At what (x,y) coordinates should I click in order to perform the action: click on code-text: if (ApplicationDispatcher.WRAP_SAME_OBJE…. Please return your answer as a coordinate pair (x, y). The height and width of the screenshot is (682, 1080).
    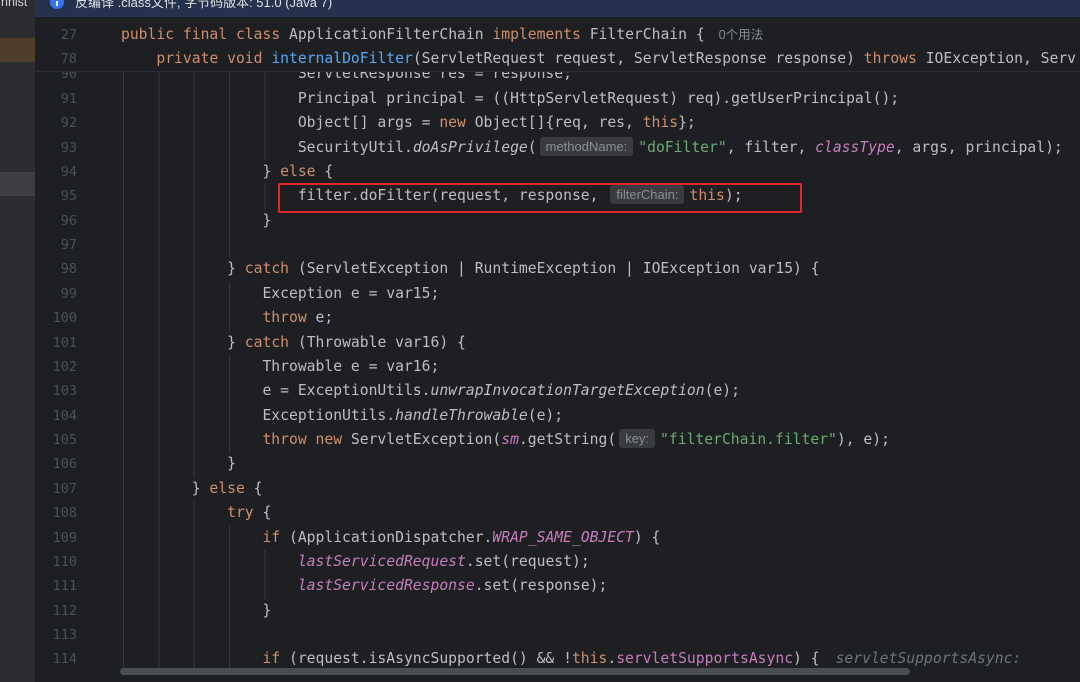
    Looking at the image, I should click on (390, 538).